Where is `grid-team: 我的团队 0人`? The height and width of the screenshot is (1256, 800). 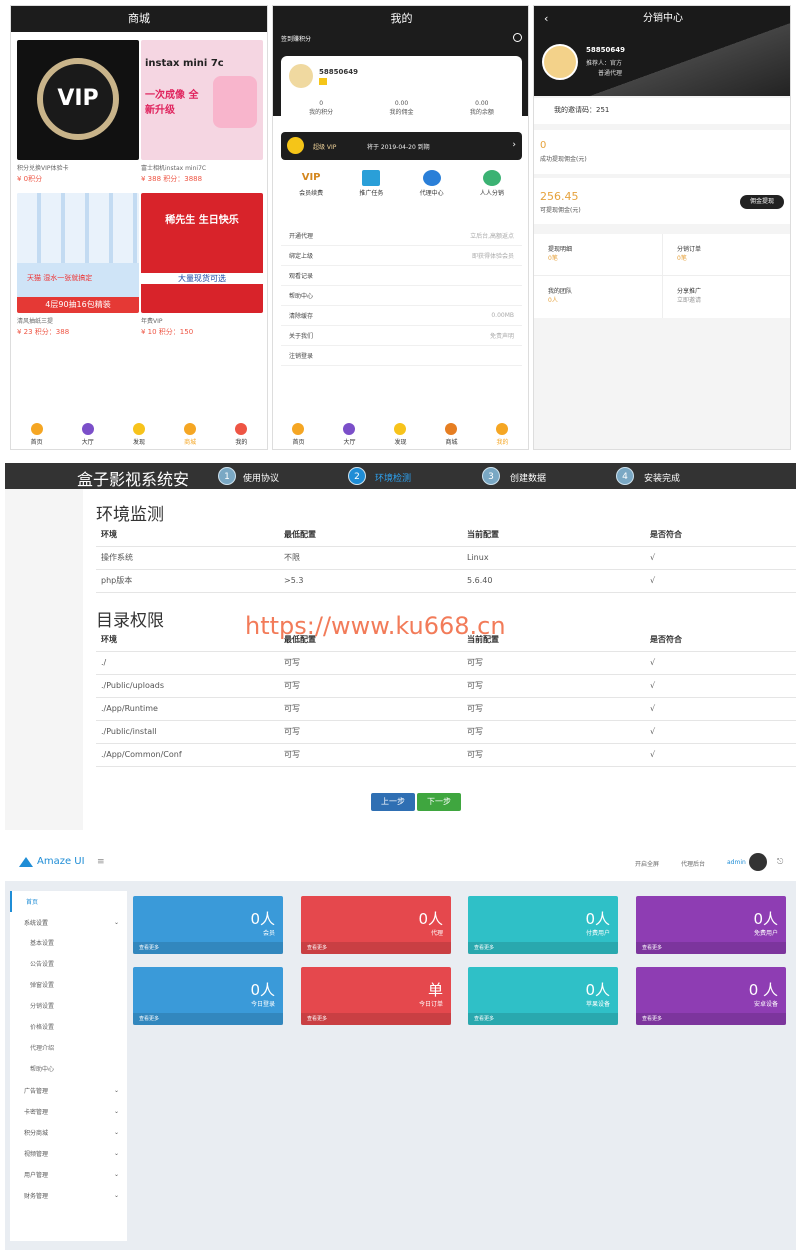 grid-team: 我的团队 0人 is located at coordinates (598, 297).